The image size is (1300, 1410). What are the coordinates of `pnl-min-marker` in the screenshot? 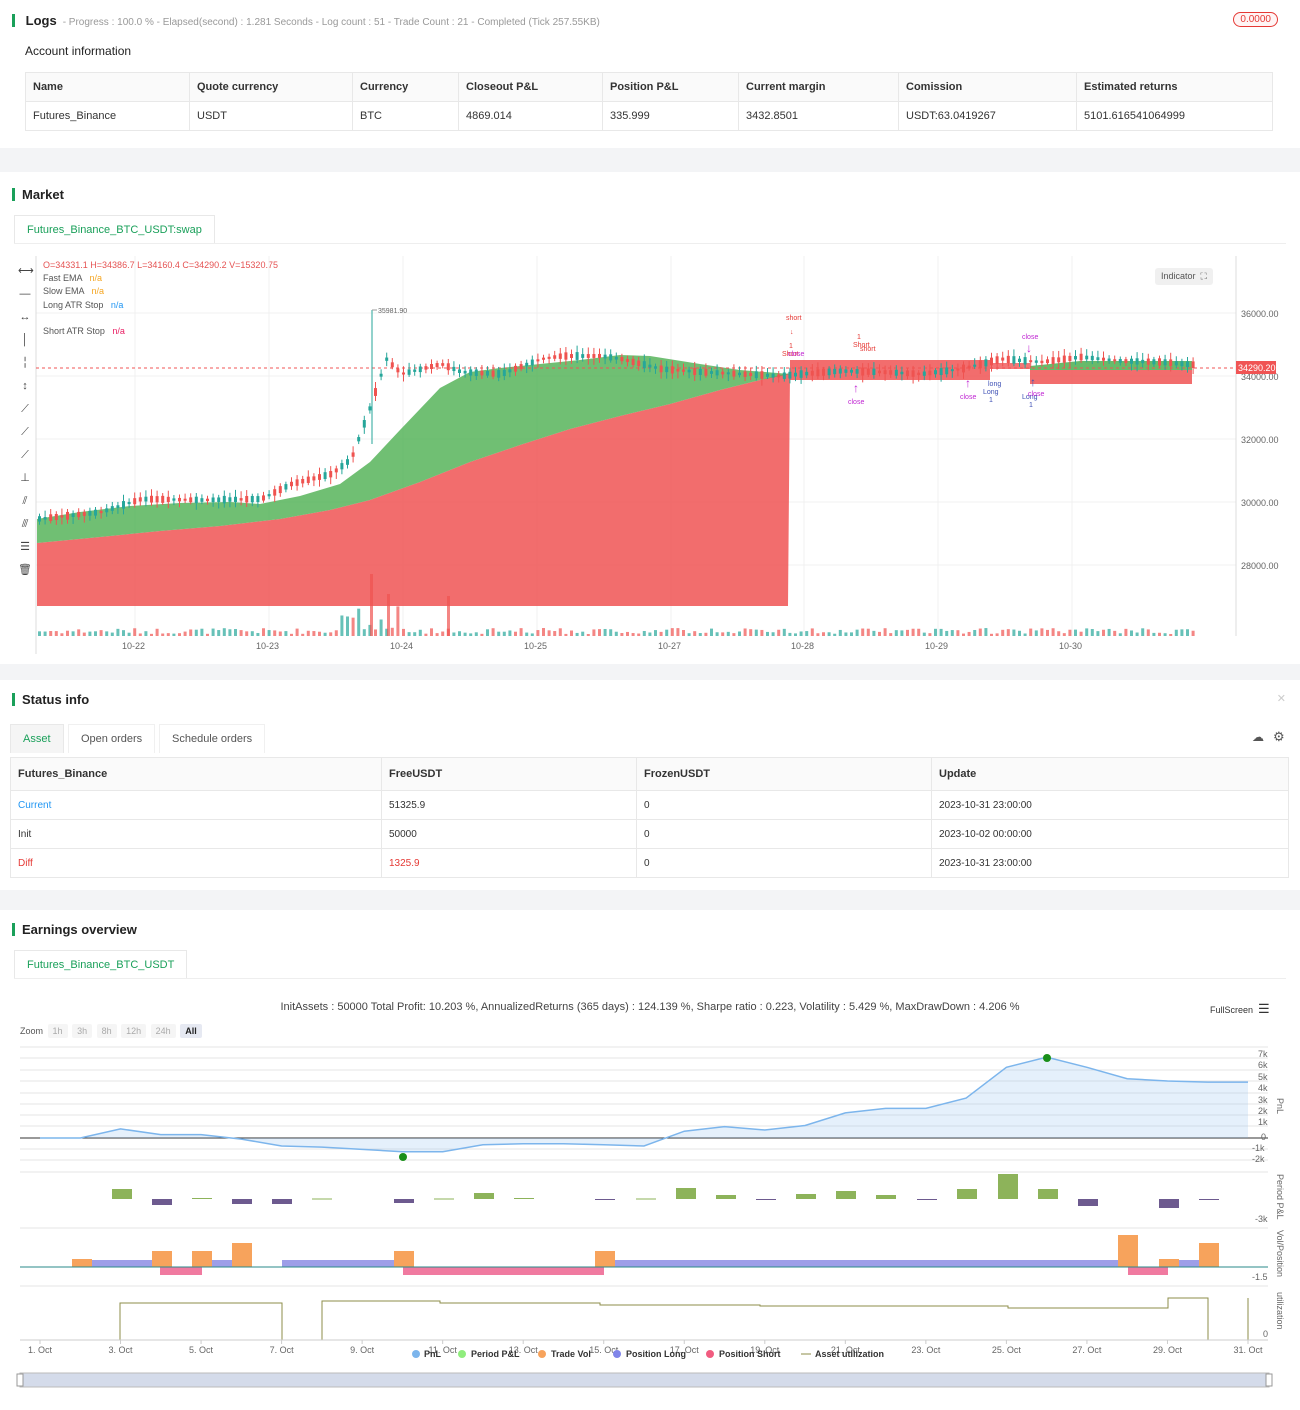 It's located at (403, 1157).